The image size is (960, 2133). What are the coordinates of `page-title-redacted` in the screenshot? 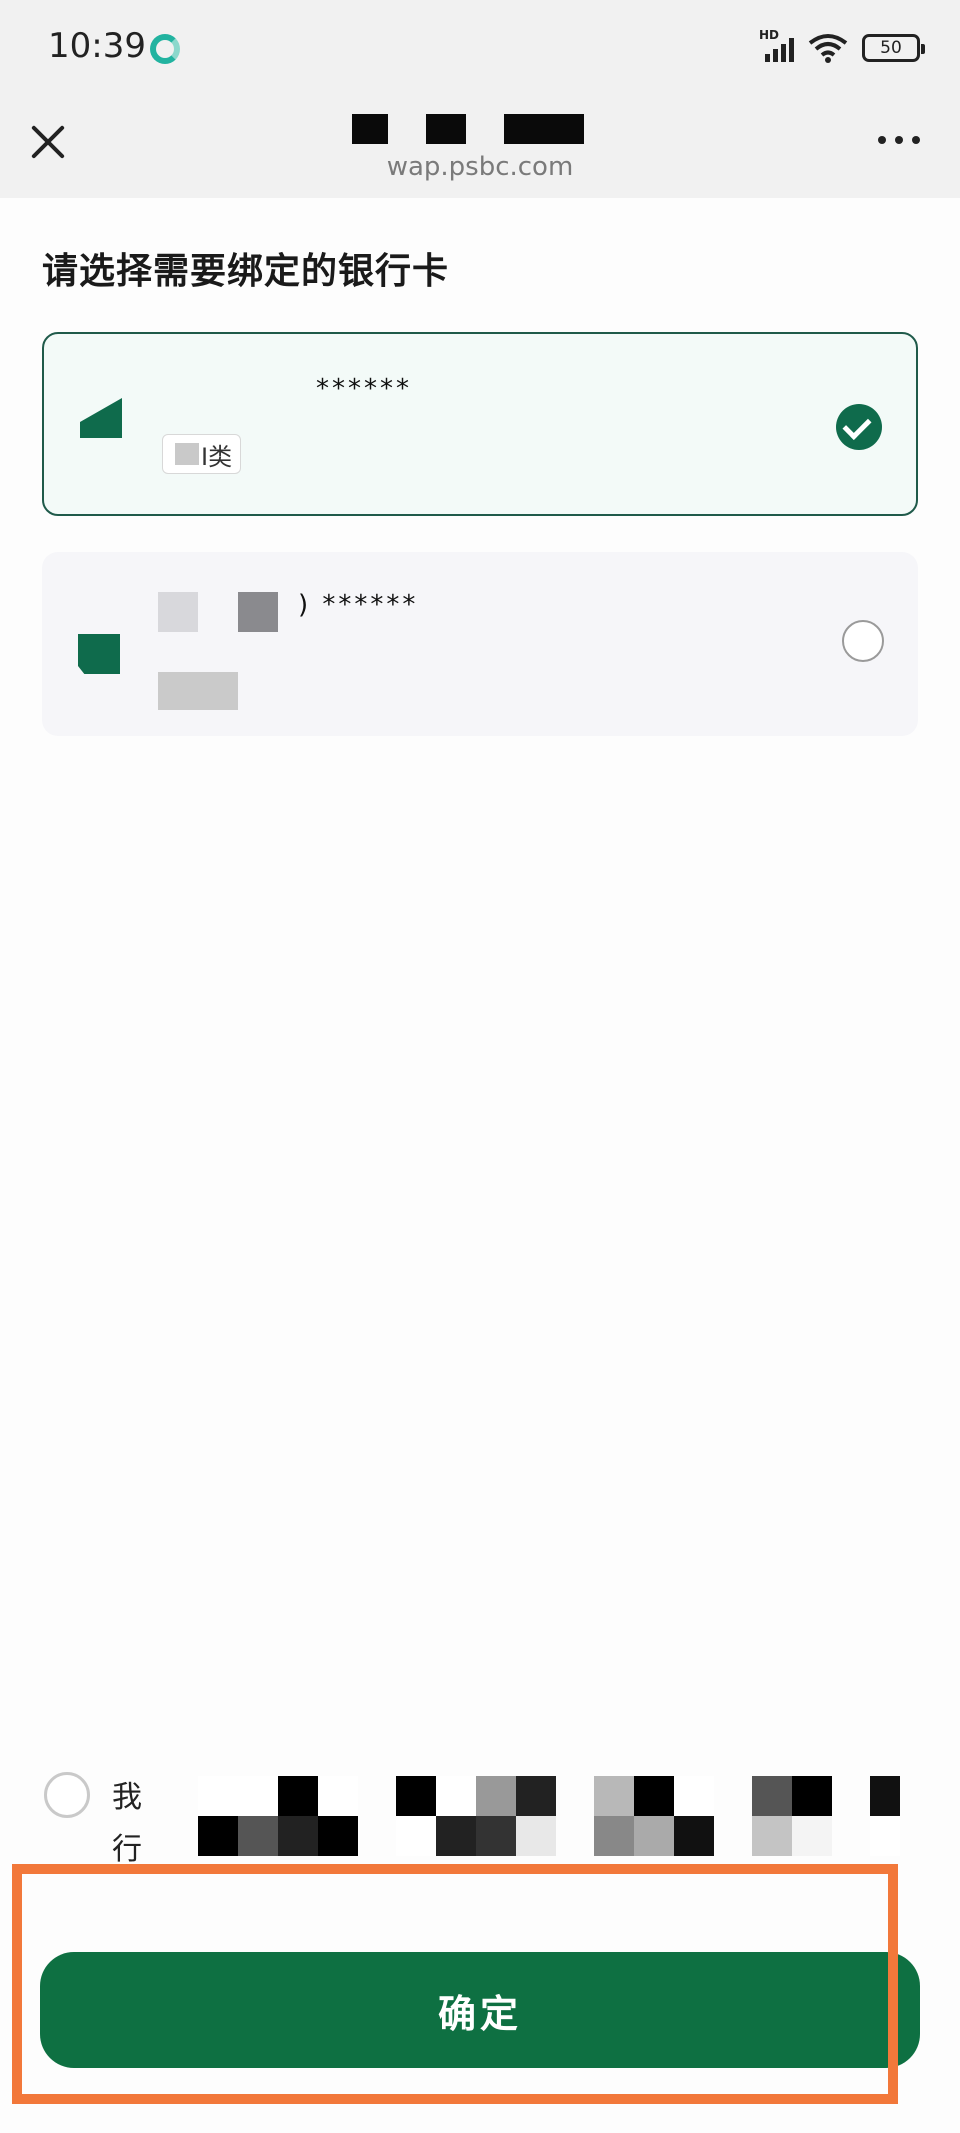 It's located at (468, 129).